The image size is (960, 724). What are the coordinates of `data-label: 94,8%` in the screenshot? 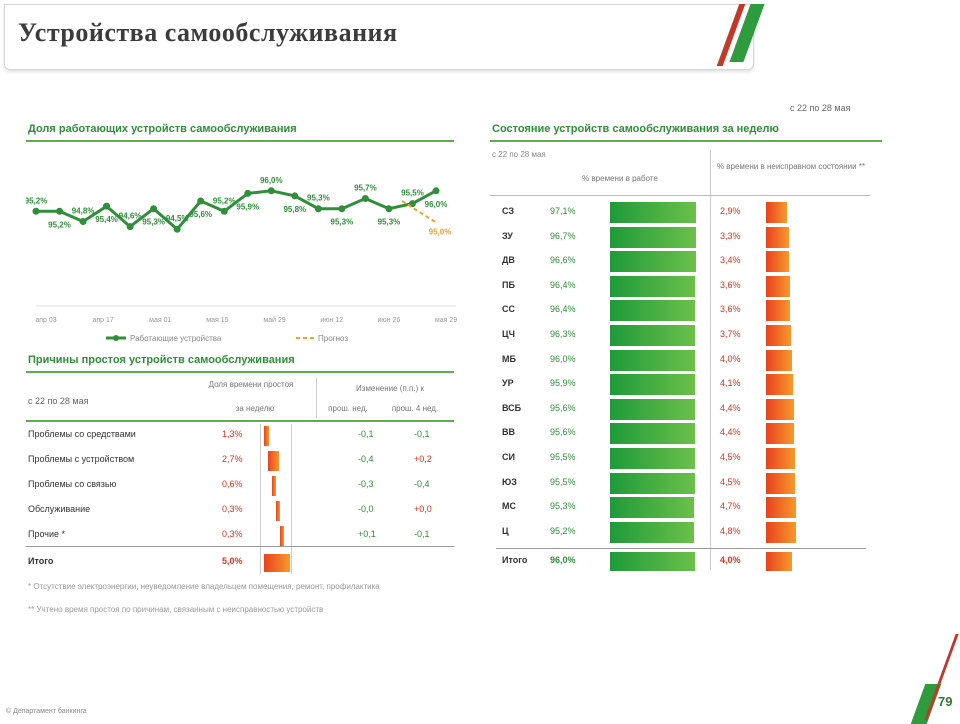 It's located at (83, 211).